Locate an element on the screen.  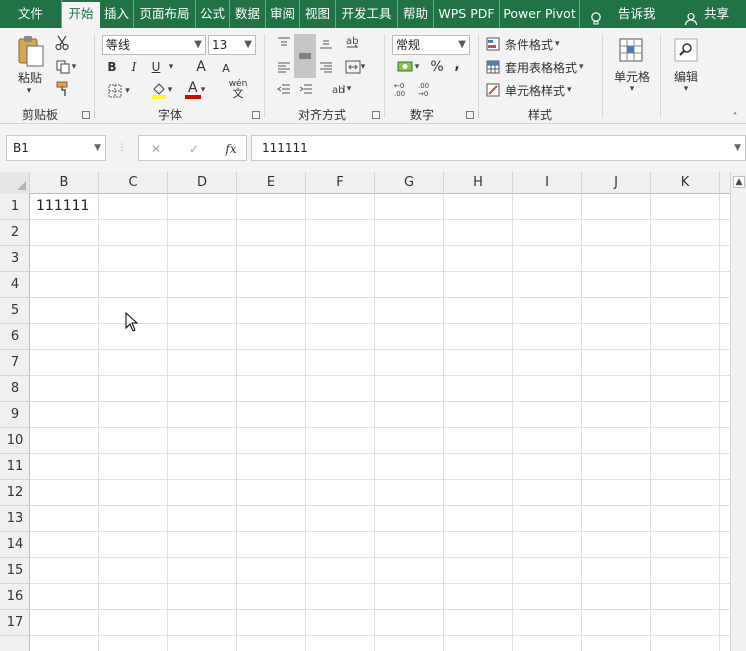
cancel-icon: ✕ is located at coordinates (156, 149).